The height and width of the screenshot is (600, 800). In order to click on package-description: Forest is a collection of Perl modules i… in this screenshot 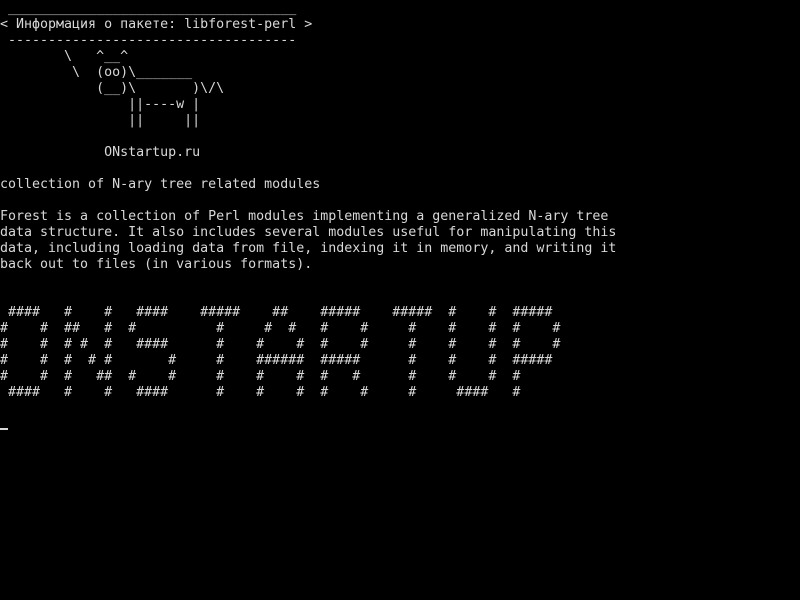, I will do `click(308, 240)`.